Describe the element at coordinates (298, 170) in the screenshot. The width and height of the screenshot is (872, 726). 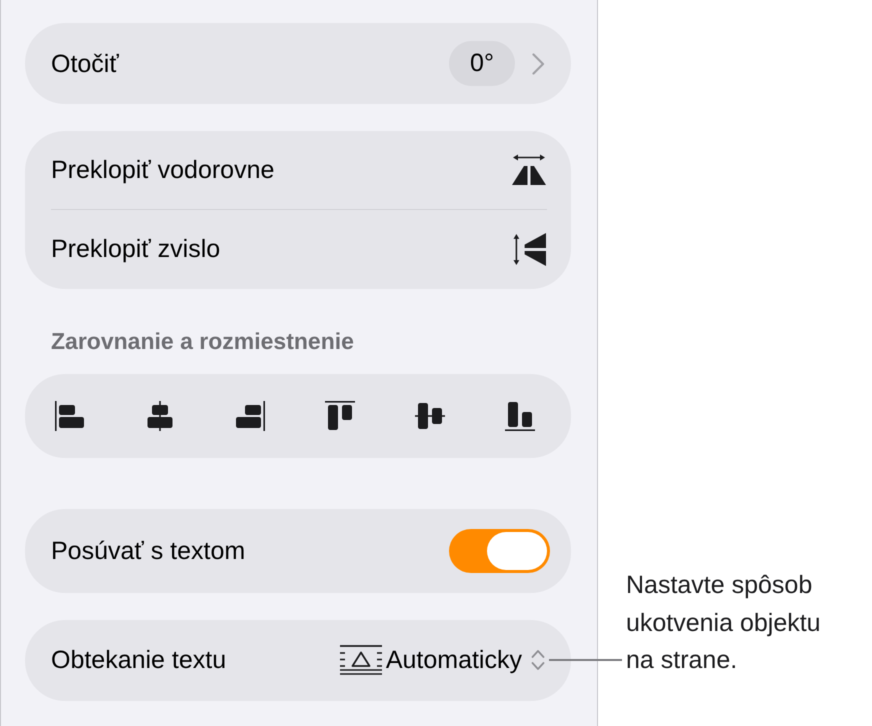
I see `flip-option-button: Preklopiť vodorovne` at that location.